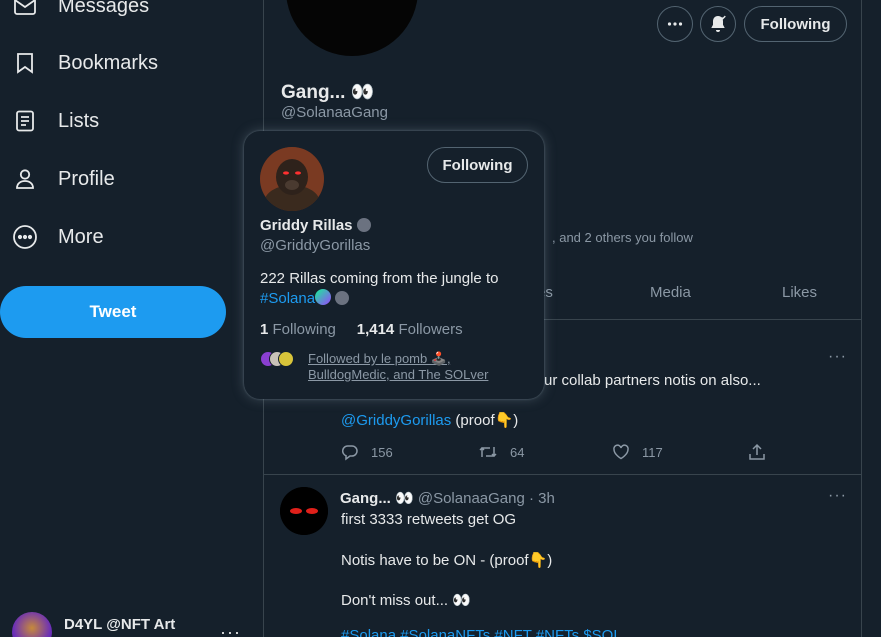 Image resolution: width=881 pixels, height=637 pixels. I want to click on sidebar-item-bookmarks: Bookmarks, so click(85, 63).